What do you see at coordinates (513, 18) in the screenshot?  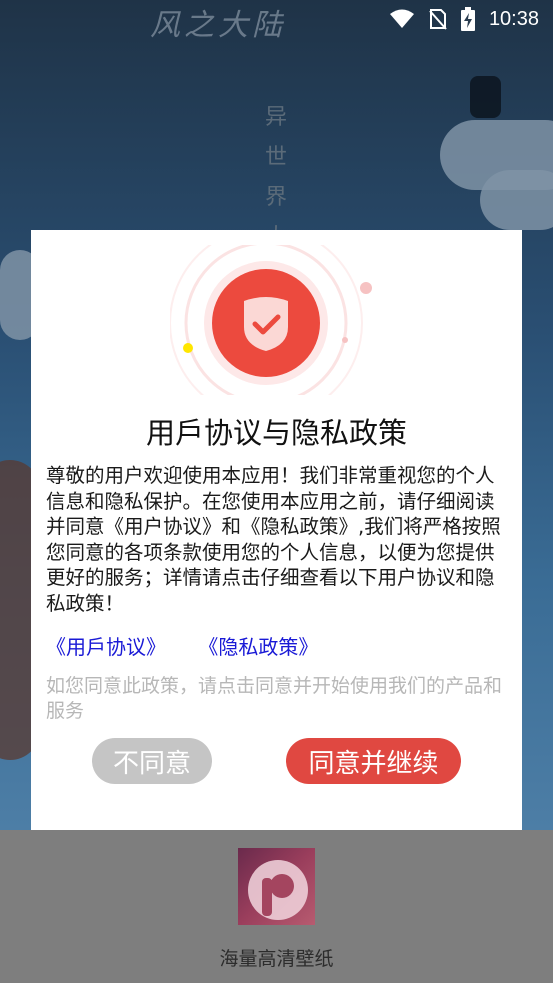 I see `status-time: 10:38` at bounding box center [513, 18].